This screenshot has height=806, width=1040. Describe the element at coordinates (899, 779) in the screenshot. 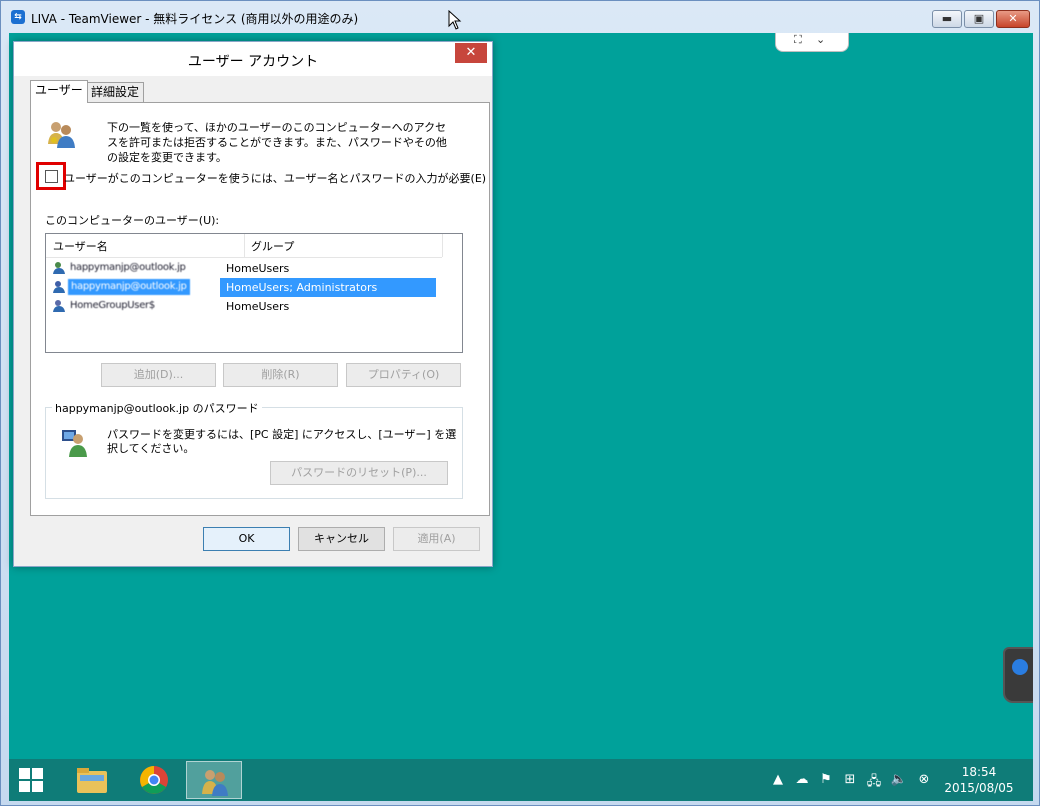

I see `volume-muted-icon: 🔈` at that location.